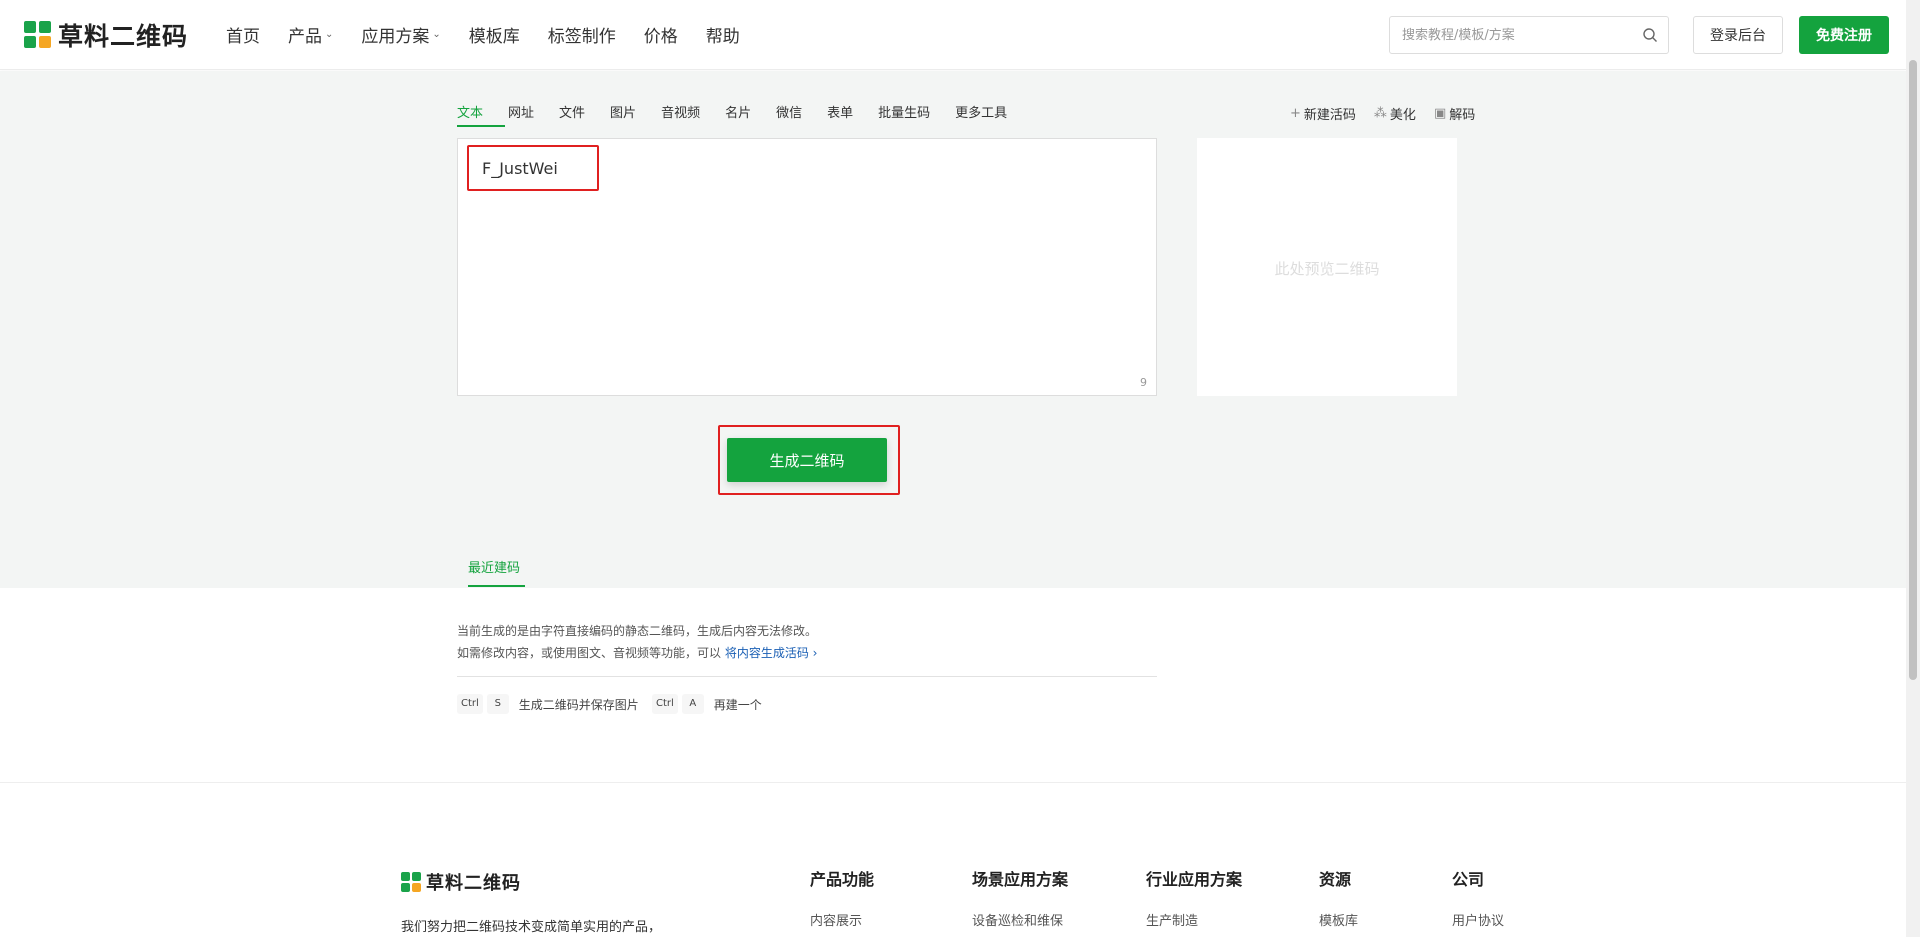 This screenshot has height=937, width=1920. I want to click on nav-home-label: 首页, so click(243, 37).